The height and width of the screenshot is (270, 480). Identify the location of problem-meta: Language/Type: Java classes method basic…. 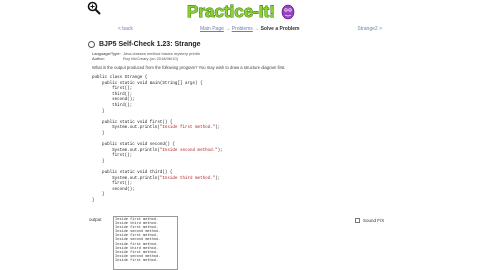
(146, 56).